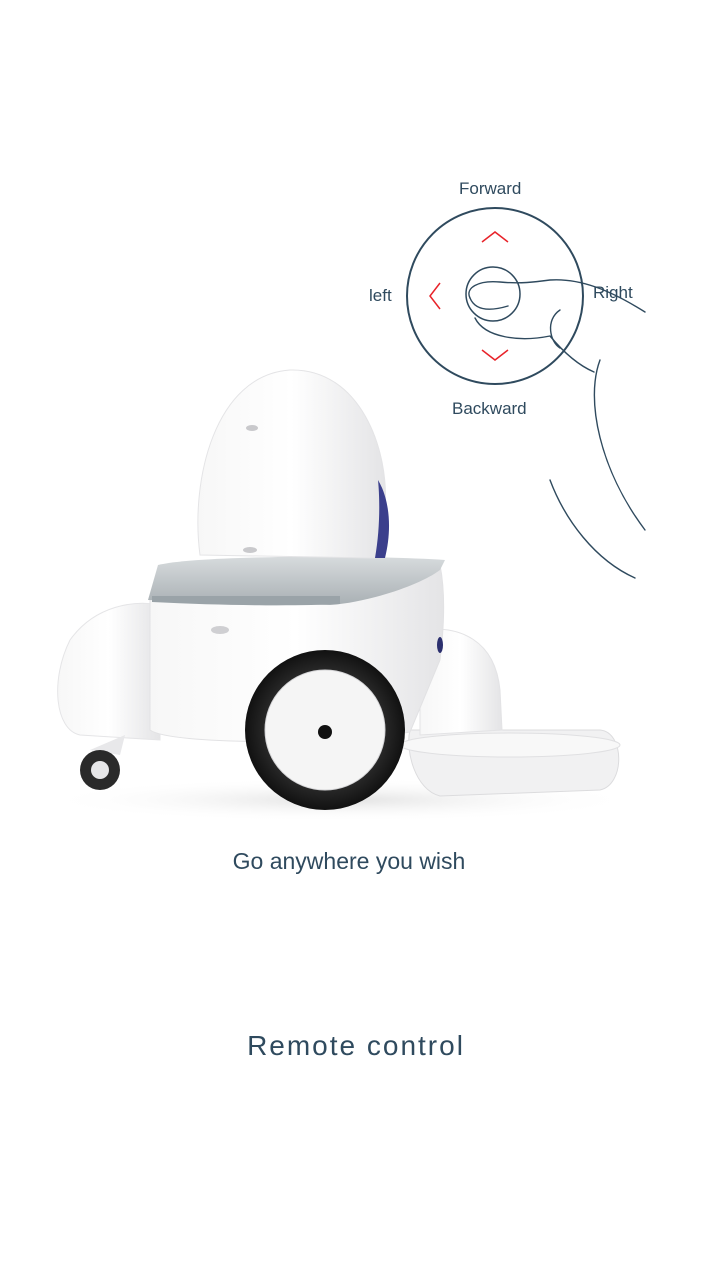  I want to click on robot-wheel, so click(325, 730).